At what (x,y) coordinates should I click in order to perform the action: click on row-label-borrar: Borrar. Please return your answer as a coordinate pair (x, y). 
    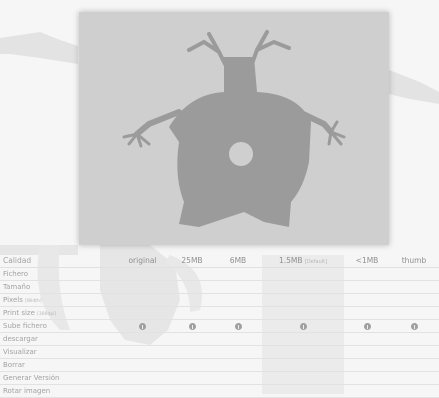
    Looking at the image, I should click on (14, 365).